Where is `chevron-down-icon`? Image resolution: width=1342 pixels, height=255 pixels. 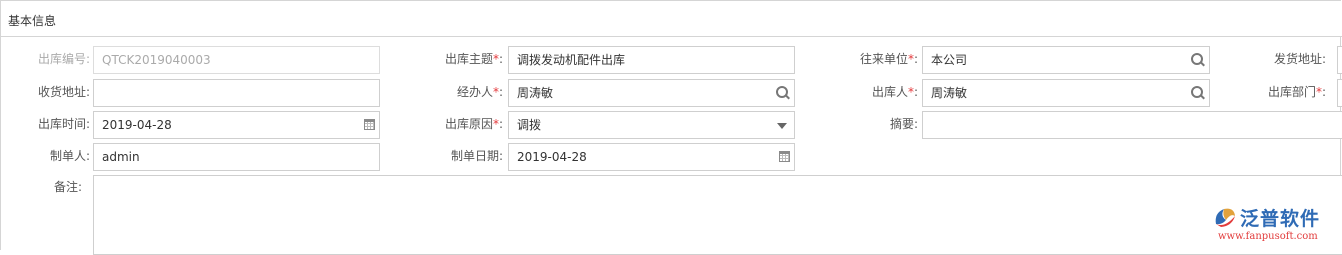
chevron-down-icon is located at coordinates (782, 126).